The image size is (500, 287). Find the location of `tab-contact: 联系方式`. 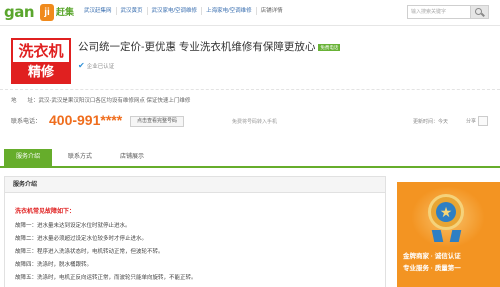

tab-contact: 联系方式 is located at coordinates (80, 157).